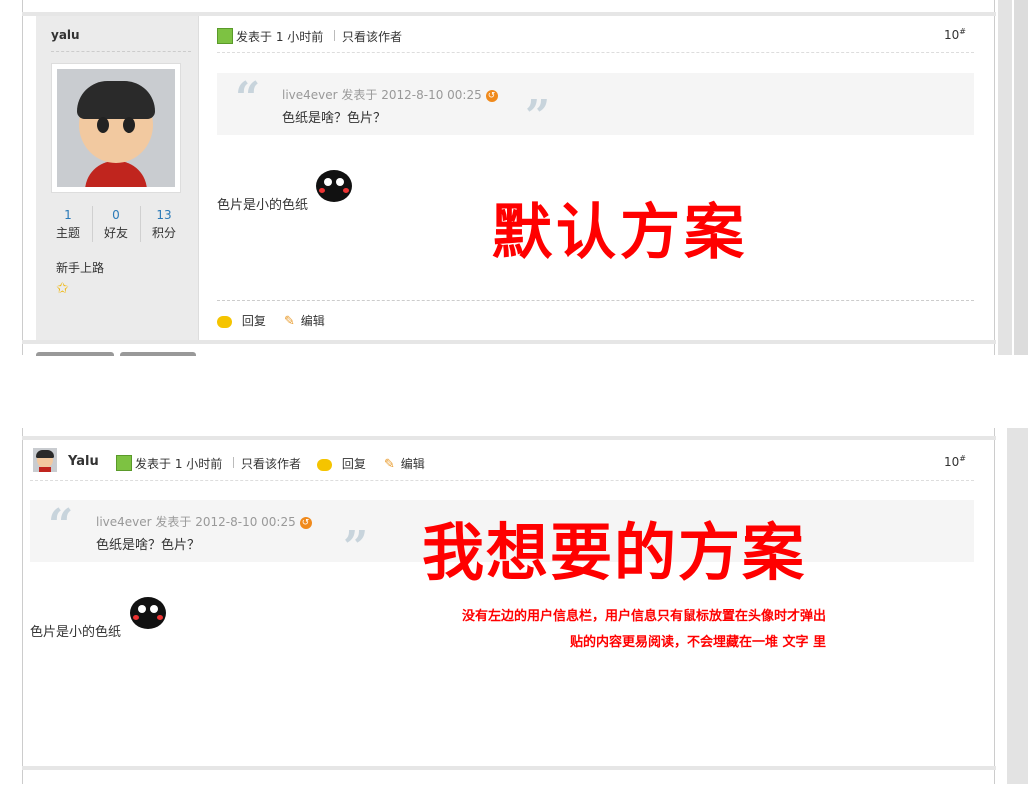 The width and height of the screenshot is (1028, 805). I want to click on note-line-2: 贴的内容更易阅读，不会埋藏在一堆 文字 里, so click(697, 642).